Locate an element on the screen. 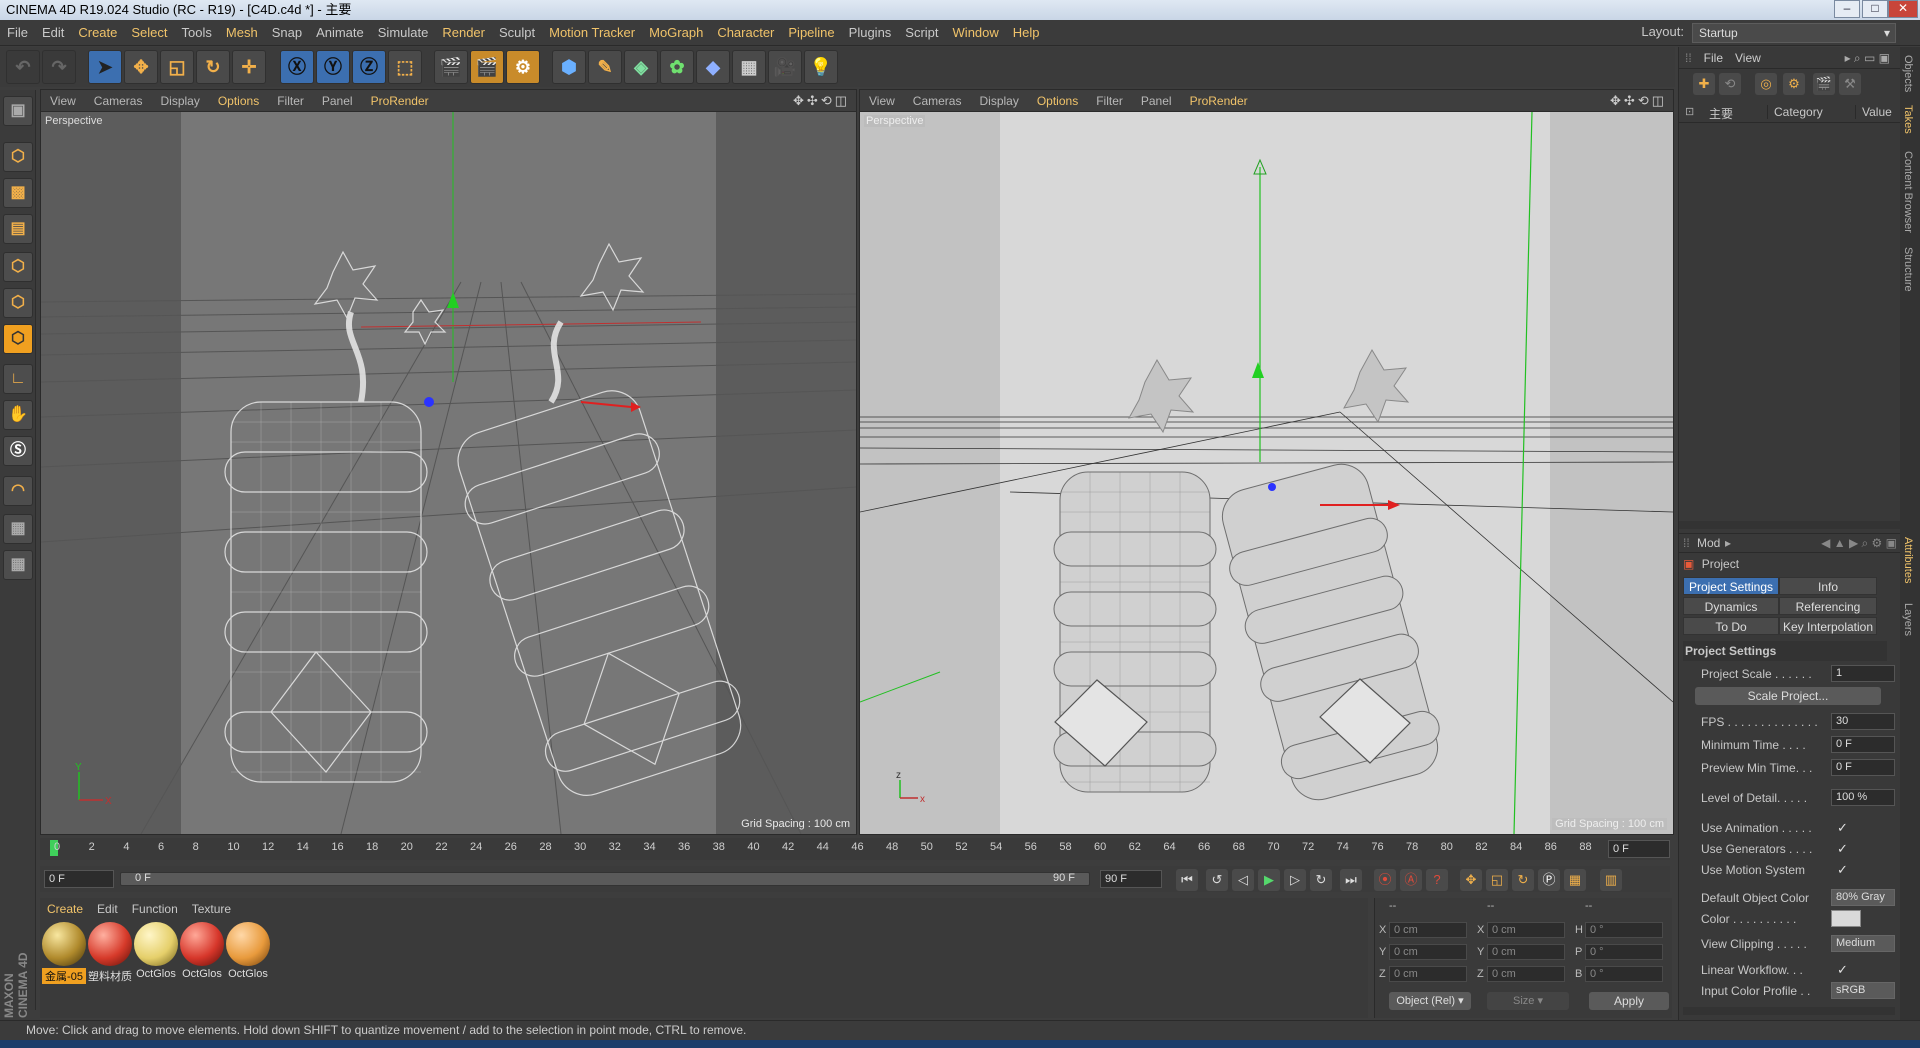  position-x-field: 0 cm is located at coordinates (1428, 930).